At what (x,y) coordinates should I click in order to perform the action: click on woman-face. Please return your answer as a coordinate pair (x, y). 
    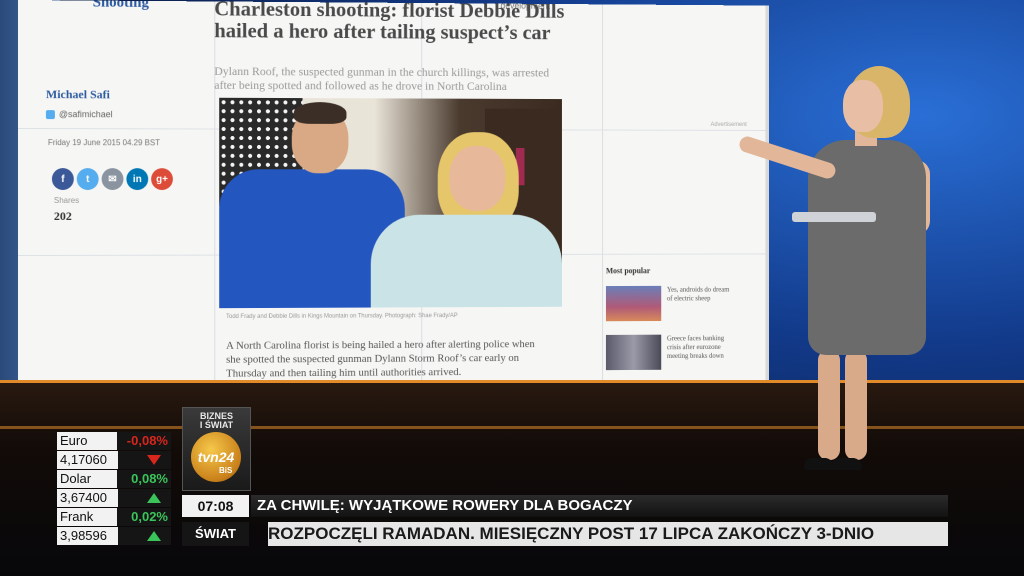
    Looking at the image, I should click on (477, 178).